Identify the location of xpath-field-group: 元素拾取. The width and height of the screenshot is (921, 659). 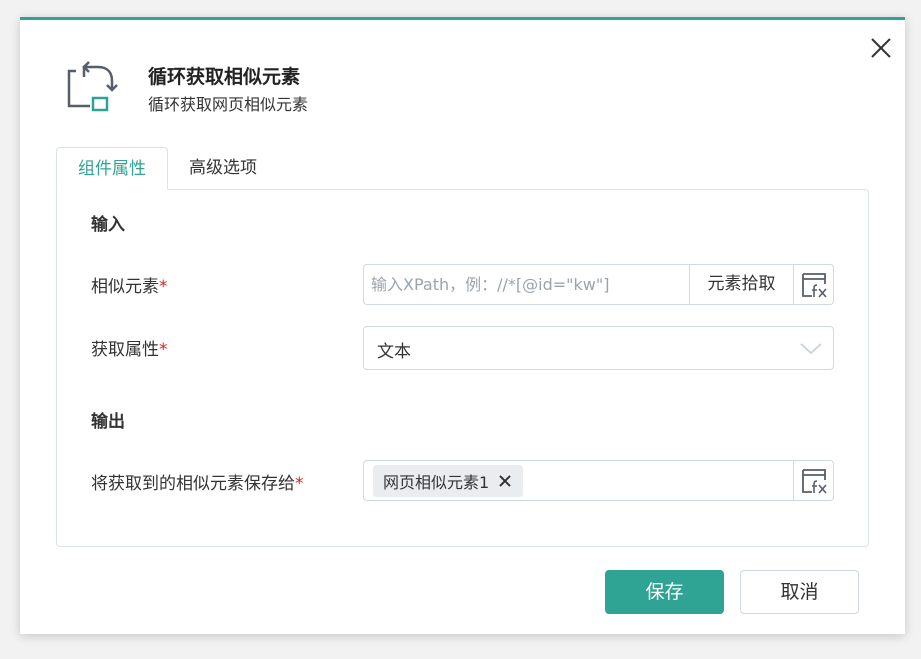
(598, 284).